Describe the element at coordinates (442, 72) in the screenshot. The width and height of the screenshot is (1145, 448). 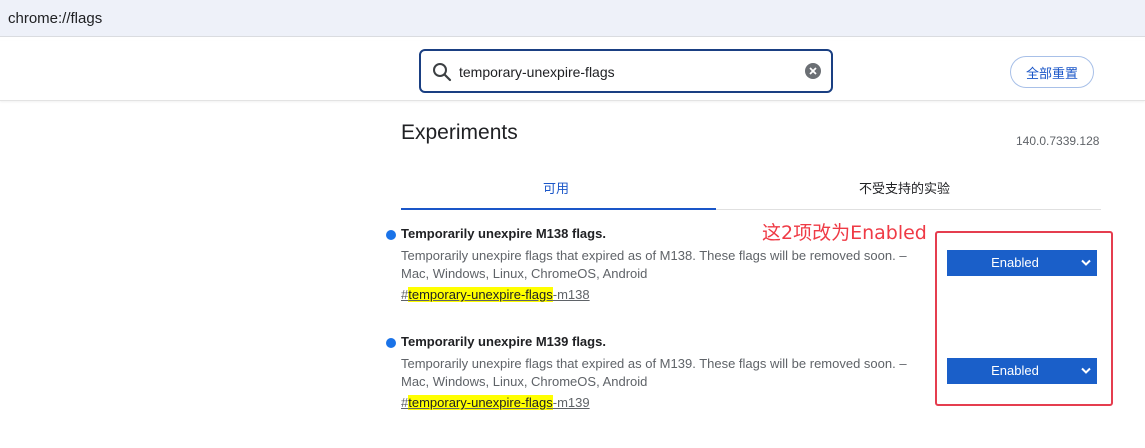
I see `search-icon` at that location.